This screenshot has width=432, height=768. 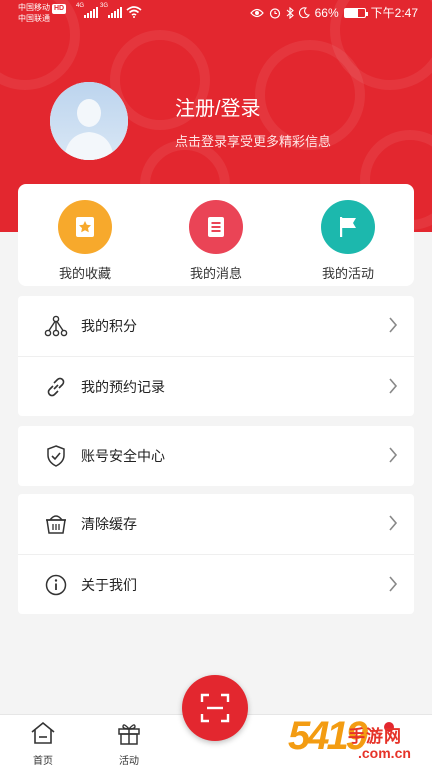 What do you see at coordinates (59, 9) in the screenshot?
I see `hd-badge: HD` at bounding box center [59, 9].